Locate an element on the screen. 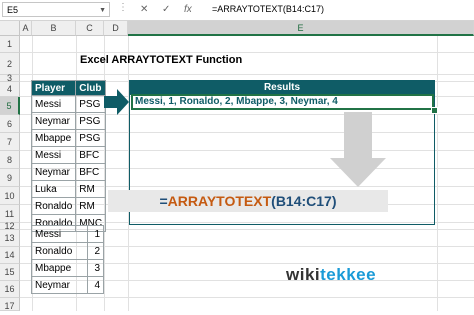 The height and width of the screenshot is (315, 474). row-header-6: 6 is located at coordinates (10, 124).